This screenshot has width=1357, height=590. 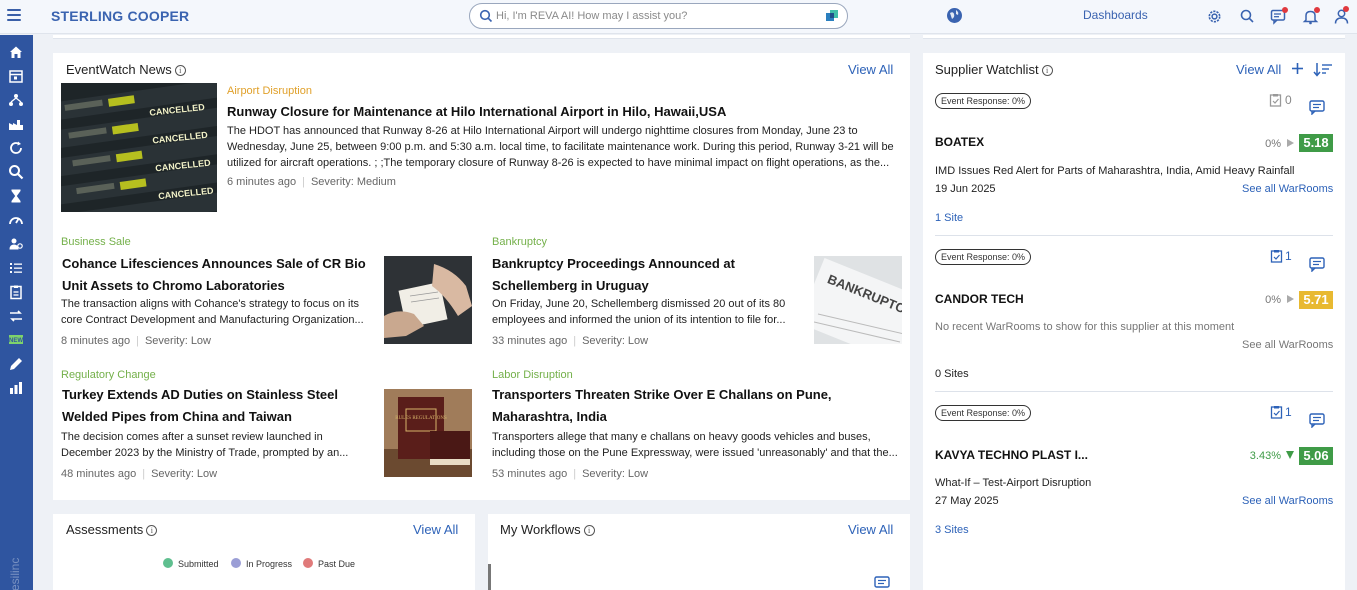 What do you see at coordinates (1214, 16) in the screenshot?
I see `settings-gear-icon` at bounding box center [1214, 16].